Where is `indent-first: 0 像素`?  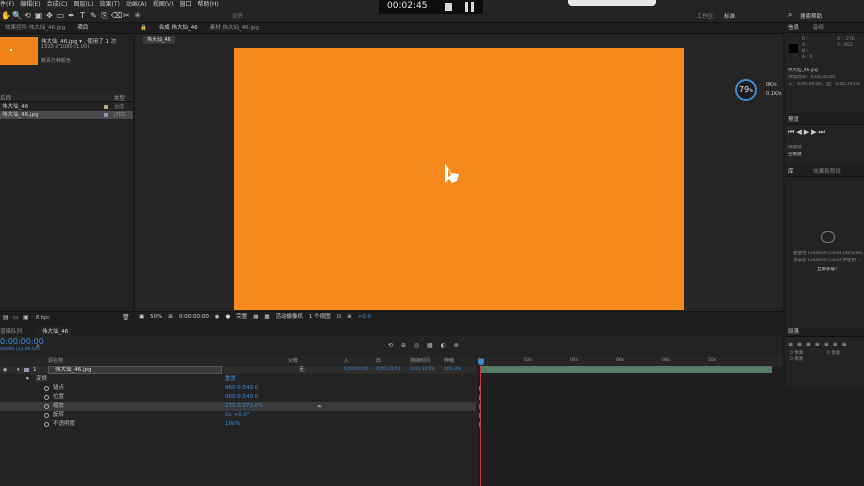
indent-first: 0 像素 is located at coordinates (796, 360).